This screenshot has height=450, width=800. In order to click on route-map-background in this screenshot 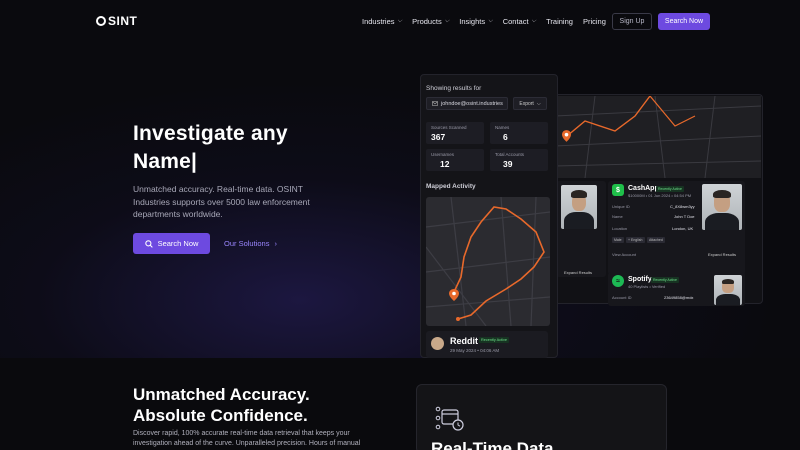, I will do `click(658, 137)`.